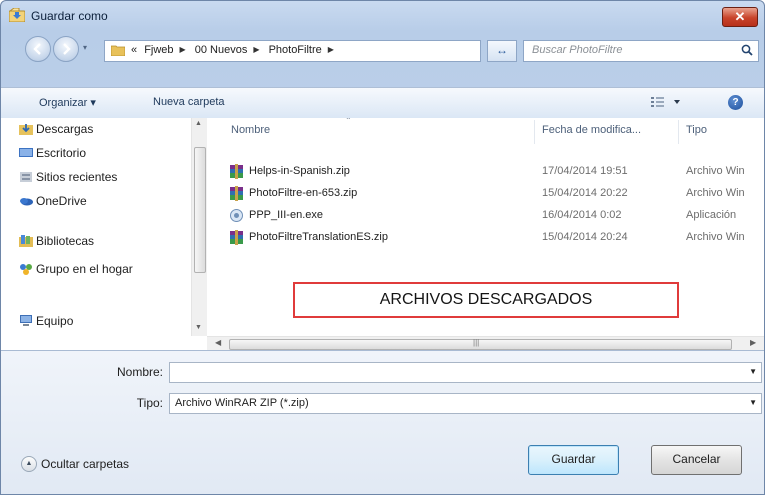  I want to click on nav-item-label: Bibliotecas, so click(65, 241).